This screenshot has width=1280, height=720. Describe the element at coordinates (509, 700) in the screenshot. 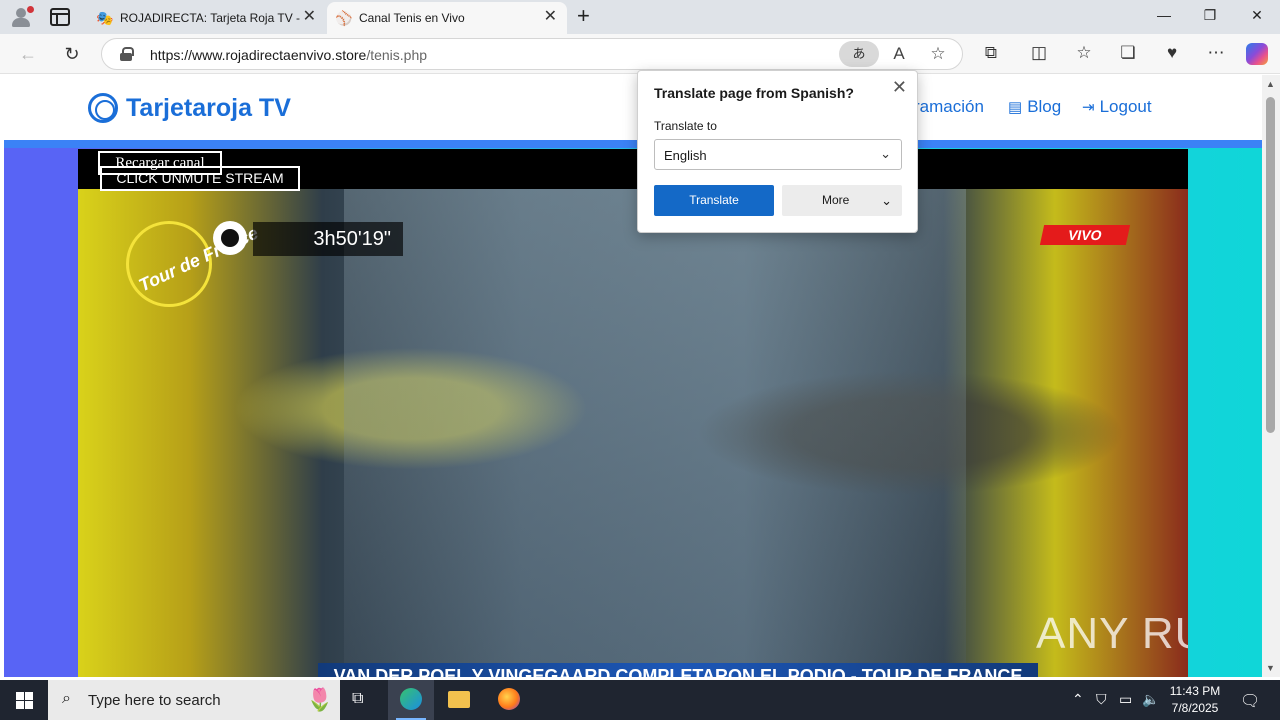

I see `firefox-icon` at that location.